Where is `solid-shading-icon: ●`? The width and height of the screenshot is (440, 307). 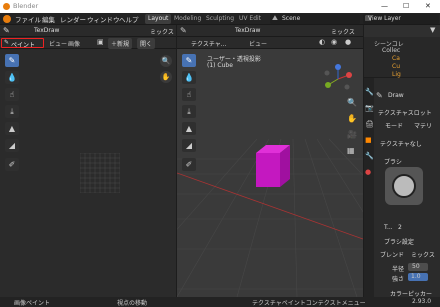
solid-shading-icon: ● is located at coordinates (348, 42).